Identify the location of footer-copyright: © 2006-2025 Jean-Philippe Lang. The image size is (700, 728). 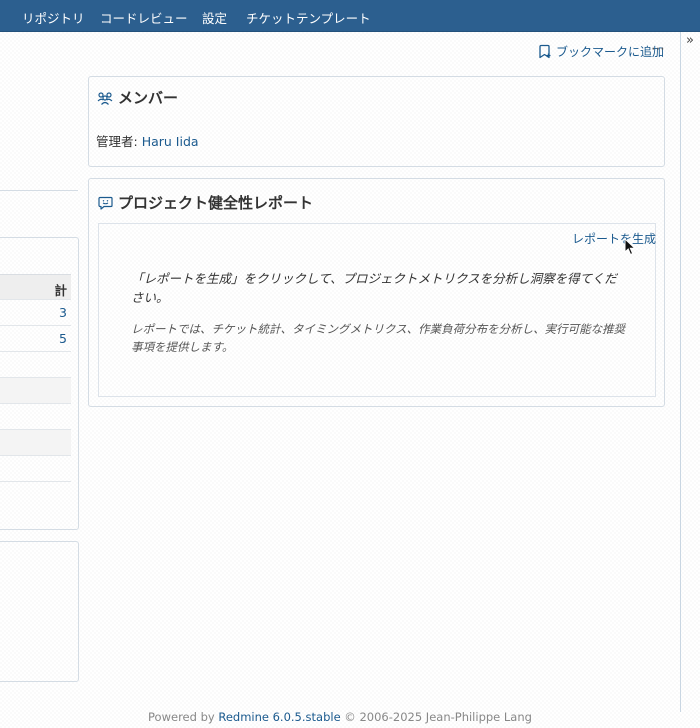
(436, 717).